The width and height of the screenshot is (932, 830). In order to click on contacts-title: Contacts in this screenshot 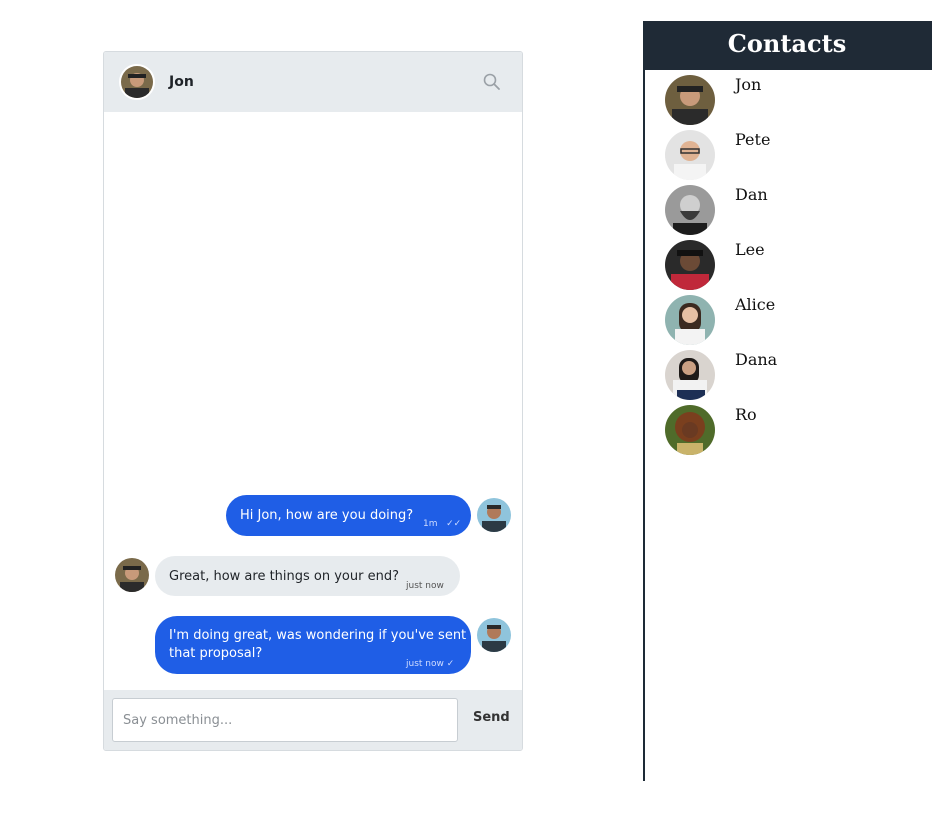, I will do `click(787, 43)`.